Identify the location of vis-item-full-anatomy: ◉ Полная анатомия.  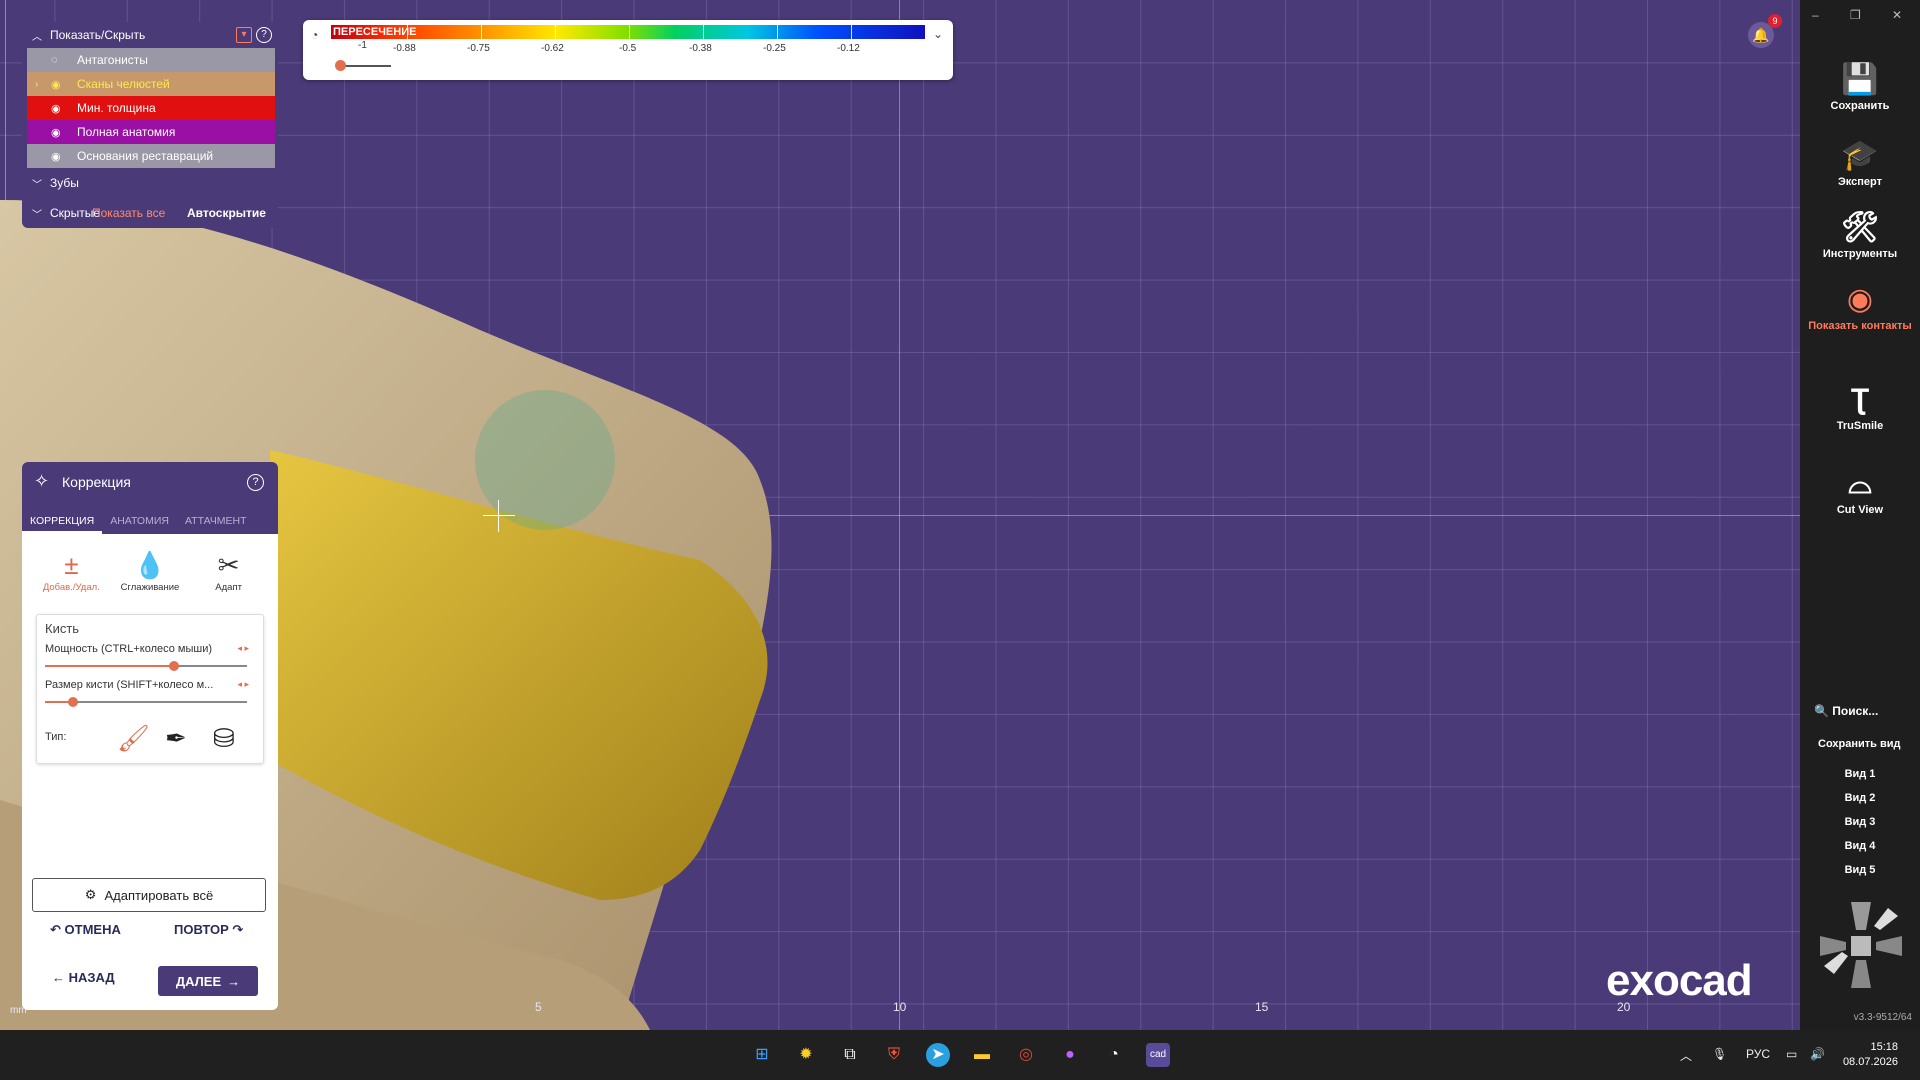
(151, 132).